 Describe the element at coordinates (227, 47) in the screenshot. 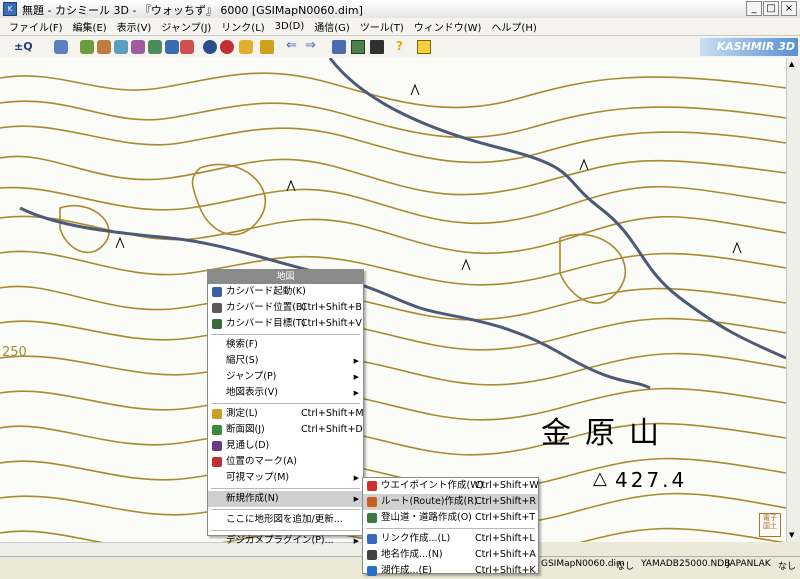

I see `marker-icon` at that location.